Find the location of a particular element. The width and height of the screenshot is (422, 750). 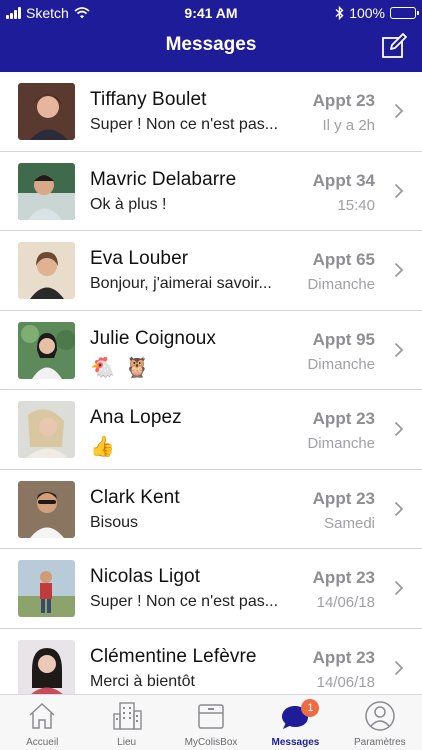

message-preview: Merci à bientôt is located at coordinates (142, 681).